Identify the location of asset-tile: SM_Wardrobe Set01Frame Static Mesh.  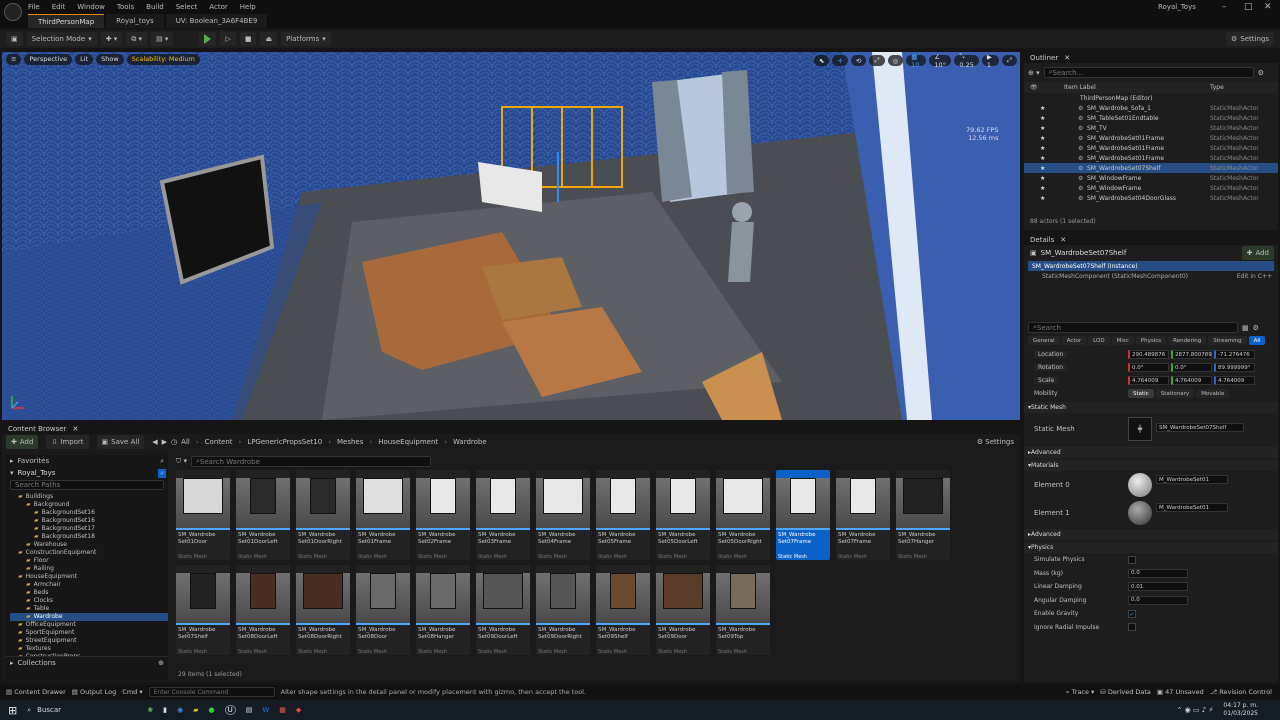
(383, 515).